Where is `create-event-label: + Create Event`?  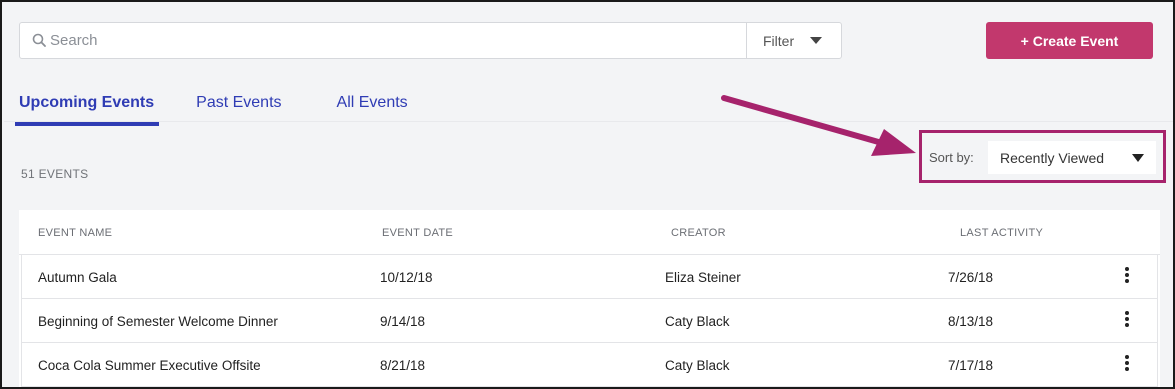 create-event-label: + Create Event is located at coordinates (1069, 40).